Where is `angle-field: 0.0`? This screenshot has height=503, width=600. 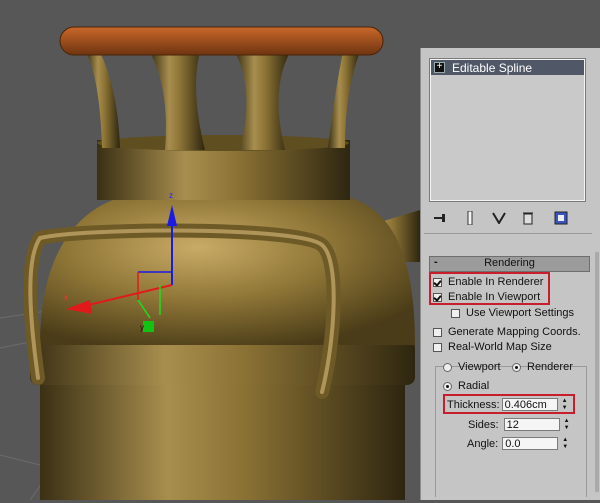 angle-field: 0.0 is located at coordinates (530, 443).